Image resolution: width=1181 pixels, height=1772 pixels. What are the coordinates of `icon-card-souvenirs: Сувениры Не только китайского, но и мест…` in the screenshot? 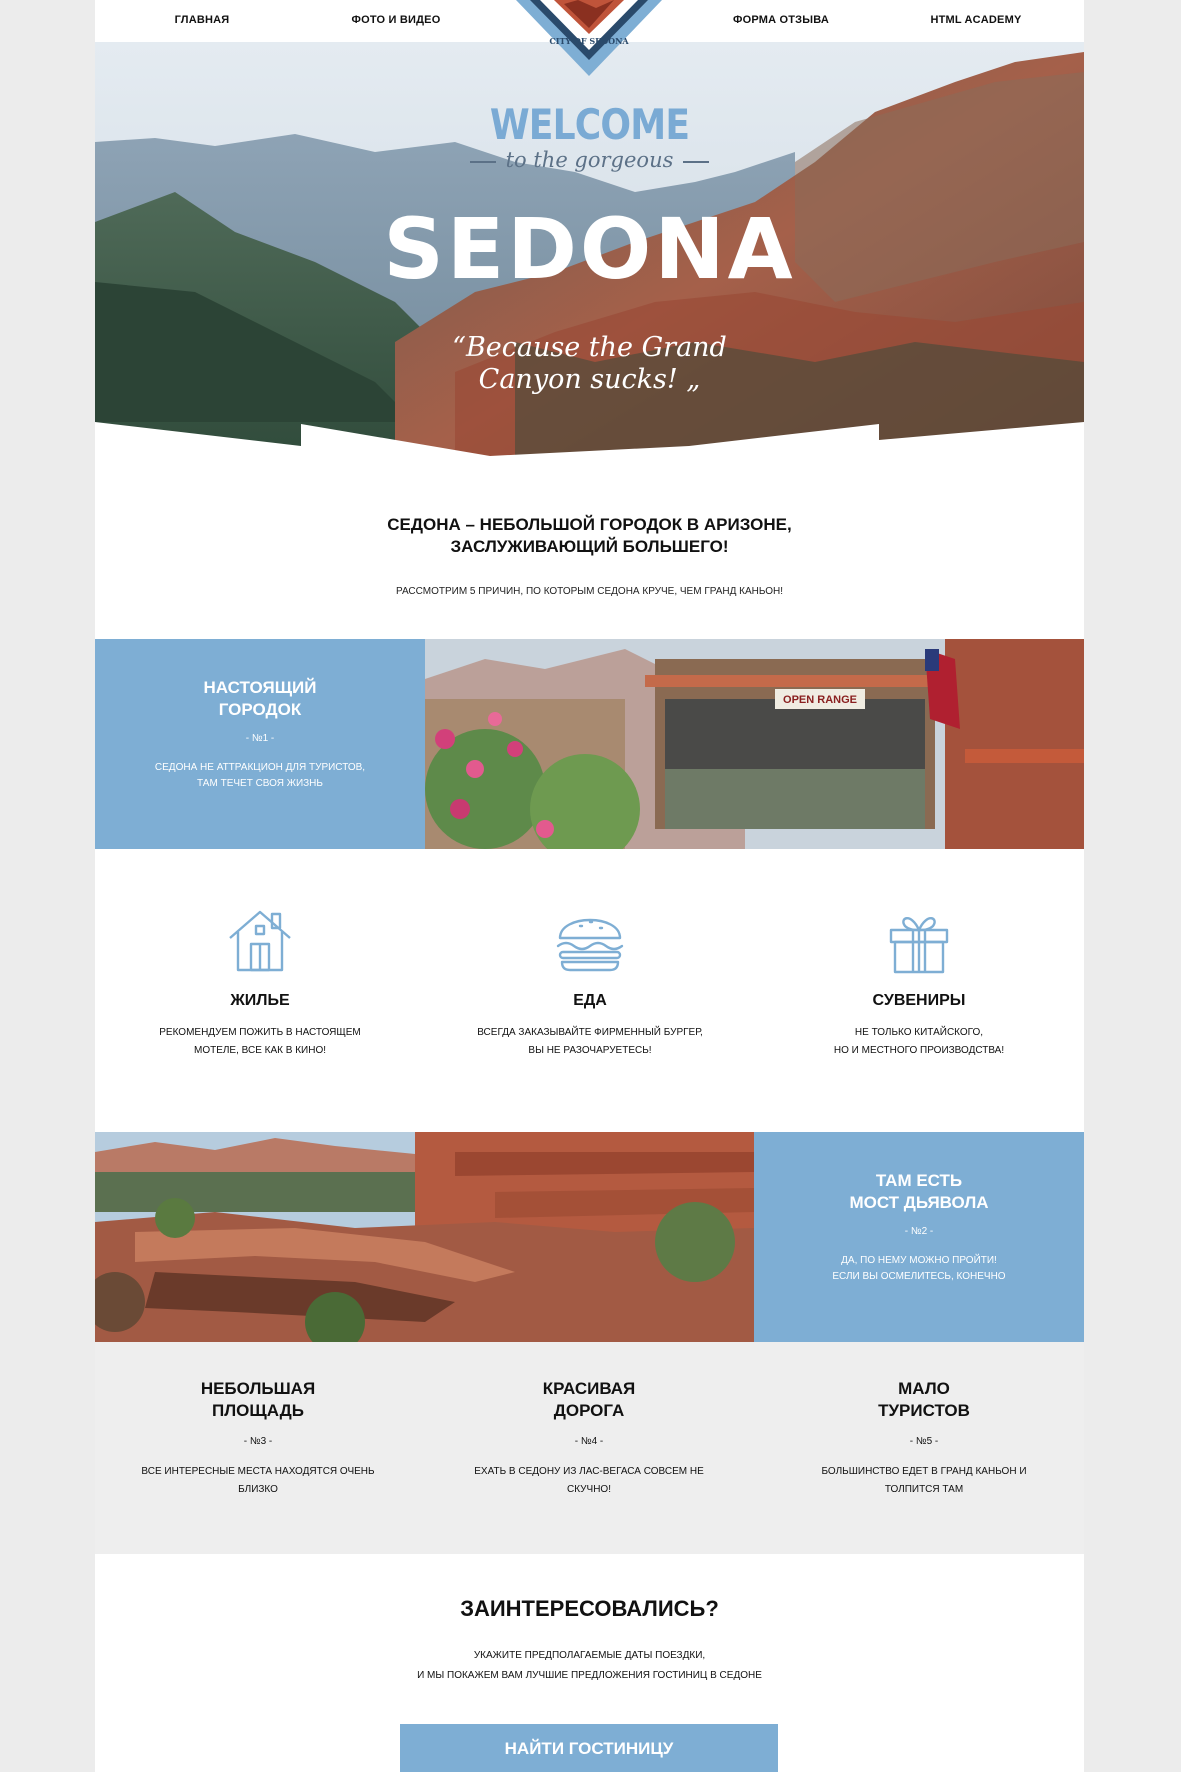 It's located at (919, 984).